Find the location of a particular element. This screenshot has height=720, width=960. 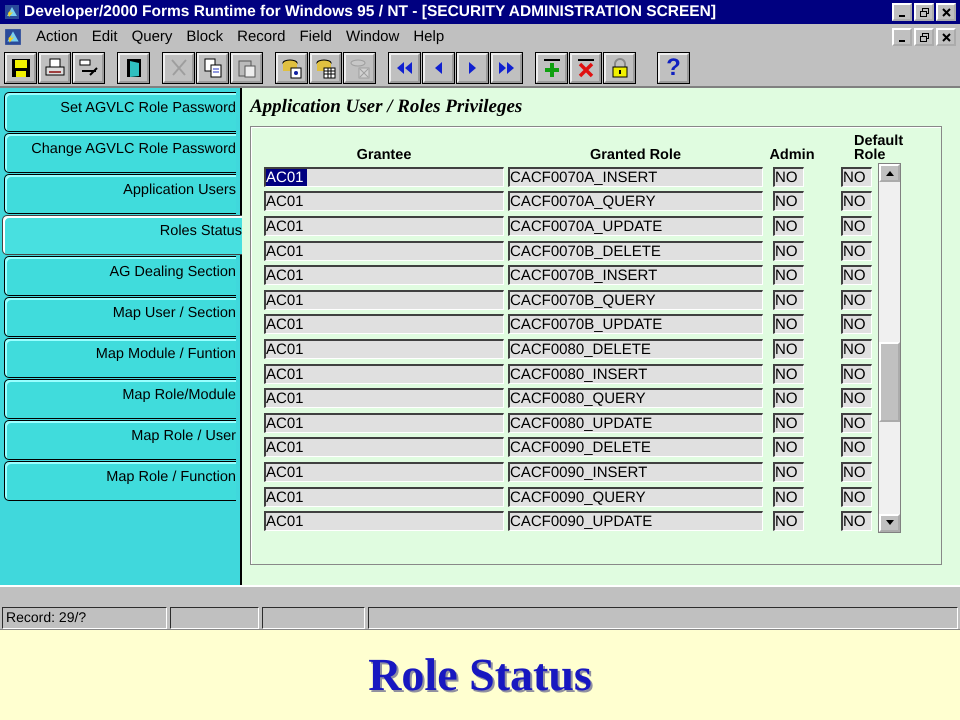

role-field: CACF0070A_QUERY is located at coordinates (635, 201).